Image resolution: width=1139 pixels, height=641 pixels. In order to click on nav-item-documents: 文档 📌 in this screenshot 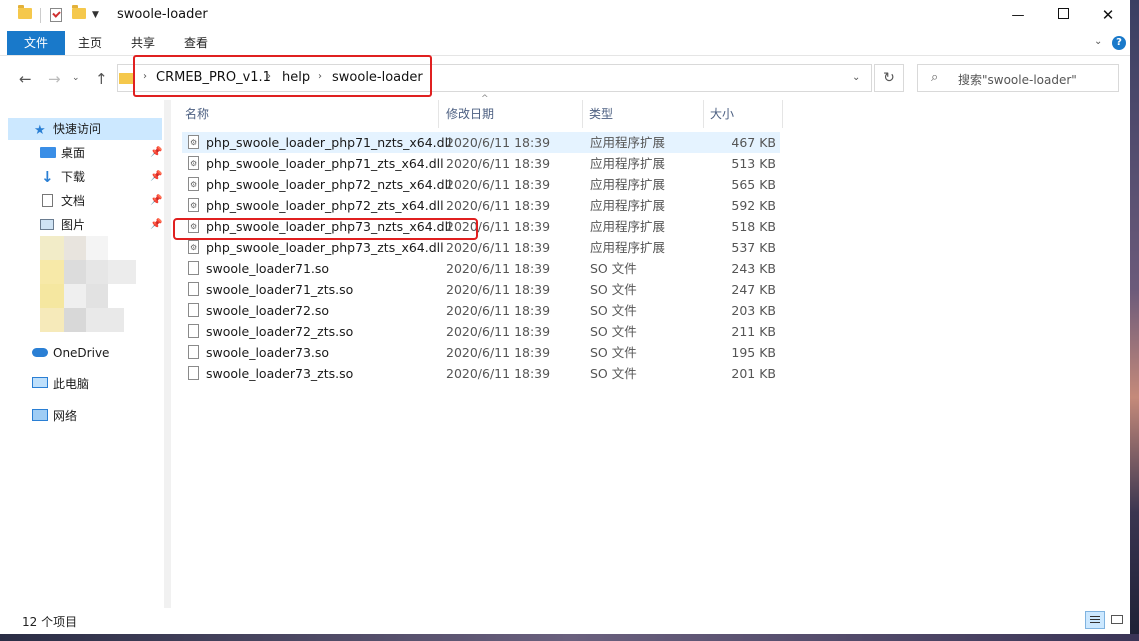, I will do `click(85, 201)`.